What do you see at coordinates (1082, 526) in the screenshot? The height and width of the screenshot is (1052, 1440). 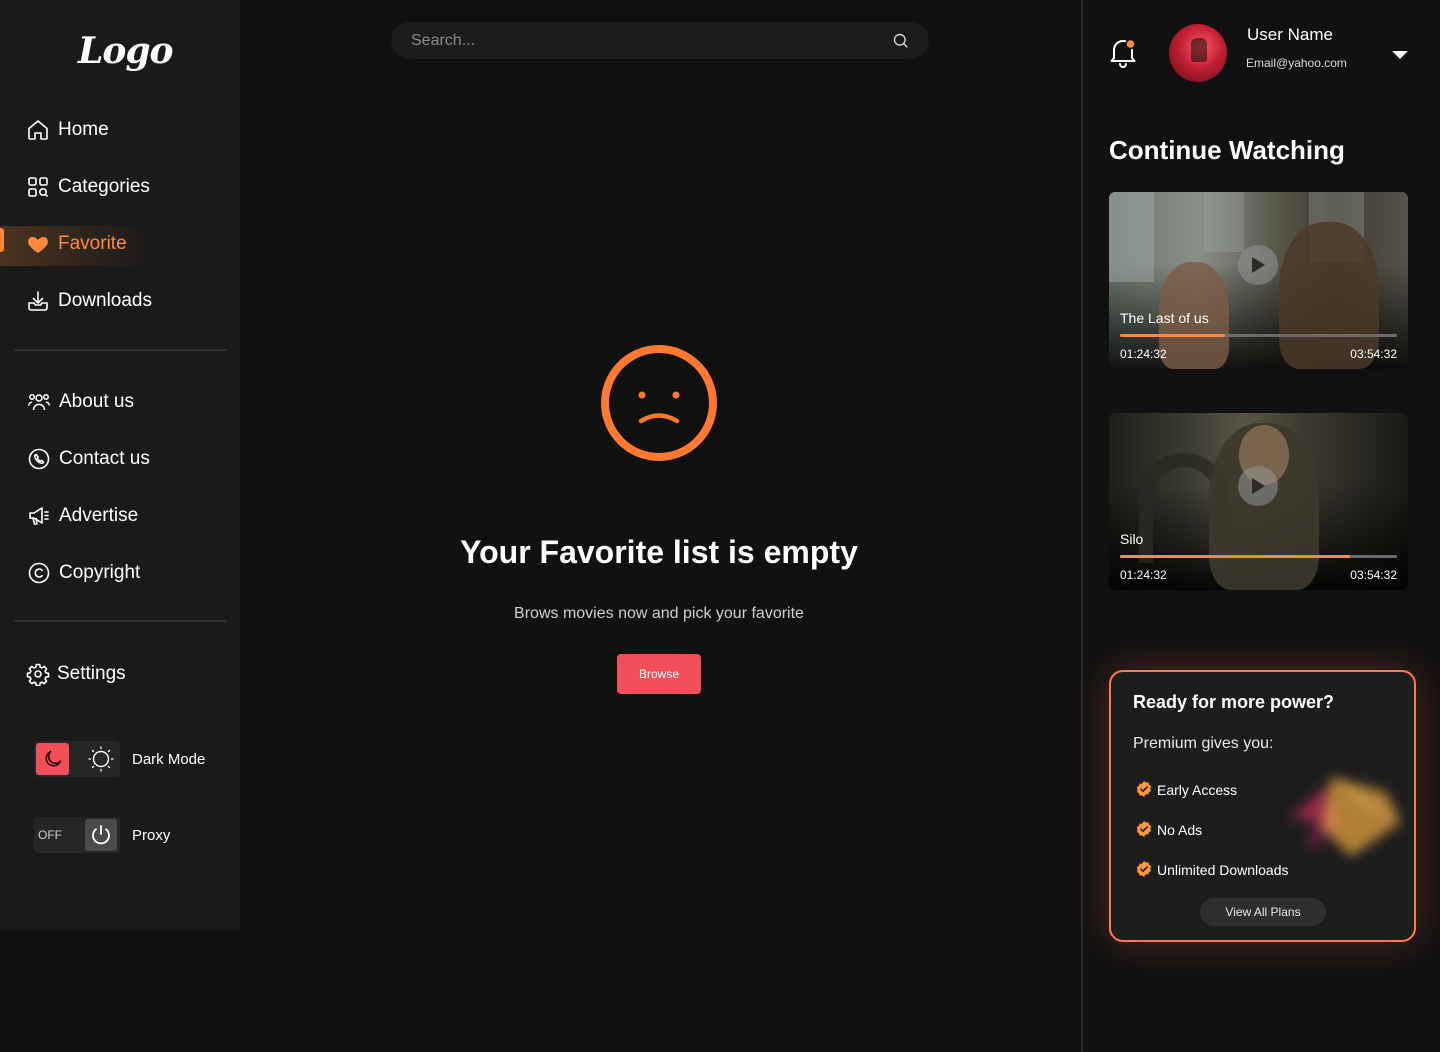 I see `panel-divider` at bounding box center [1082, 526].